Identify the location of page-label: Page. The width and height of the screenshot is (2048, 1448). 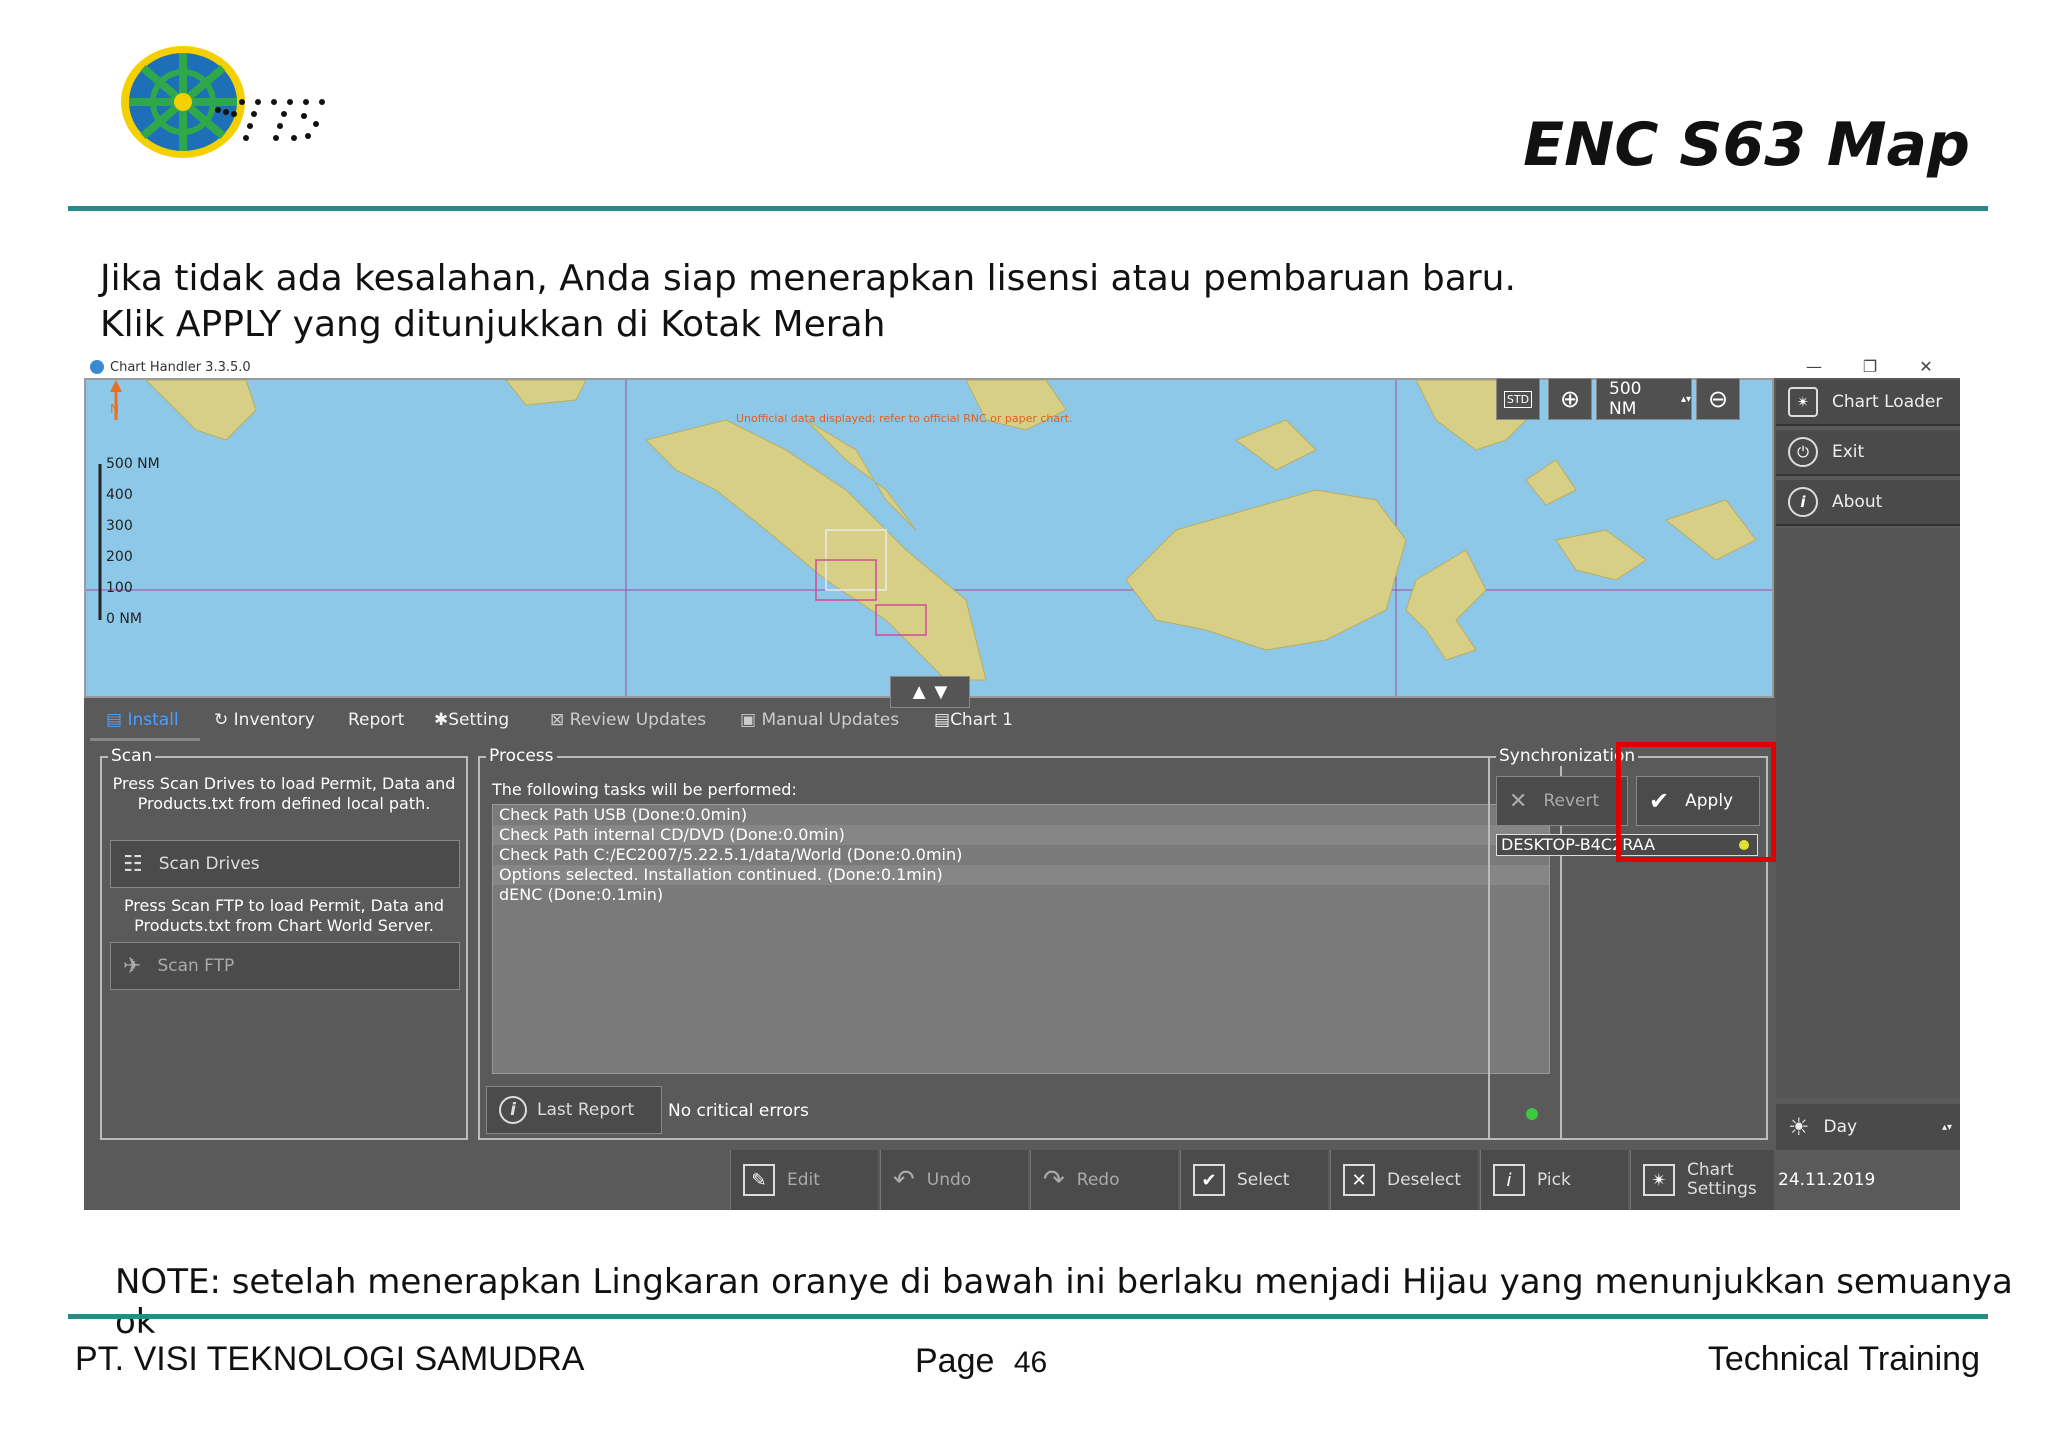
(955, 1361).